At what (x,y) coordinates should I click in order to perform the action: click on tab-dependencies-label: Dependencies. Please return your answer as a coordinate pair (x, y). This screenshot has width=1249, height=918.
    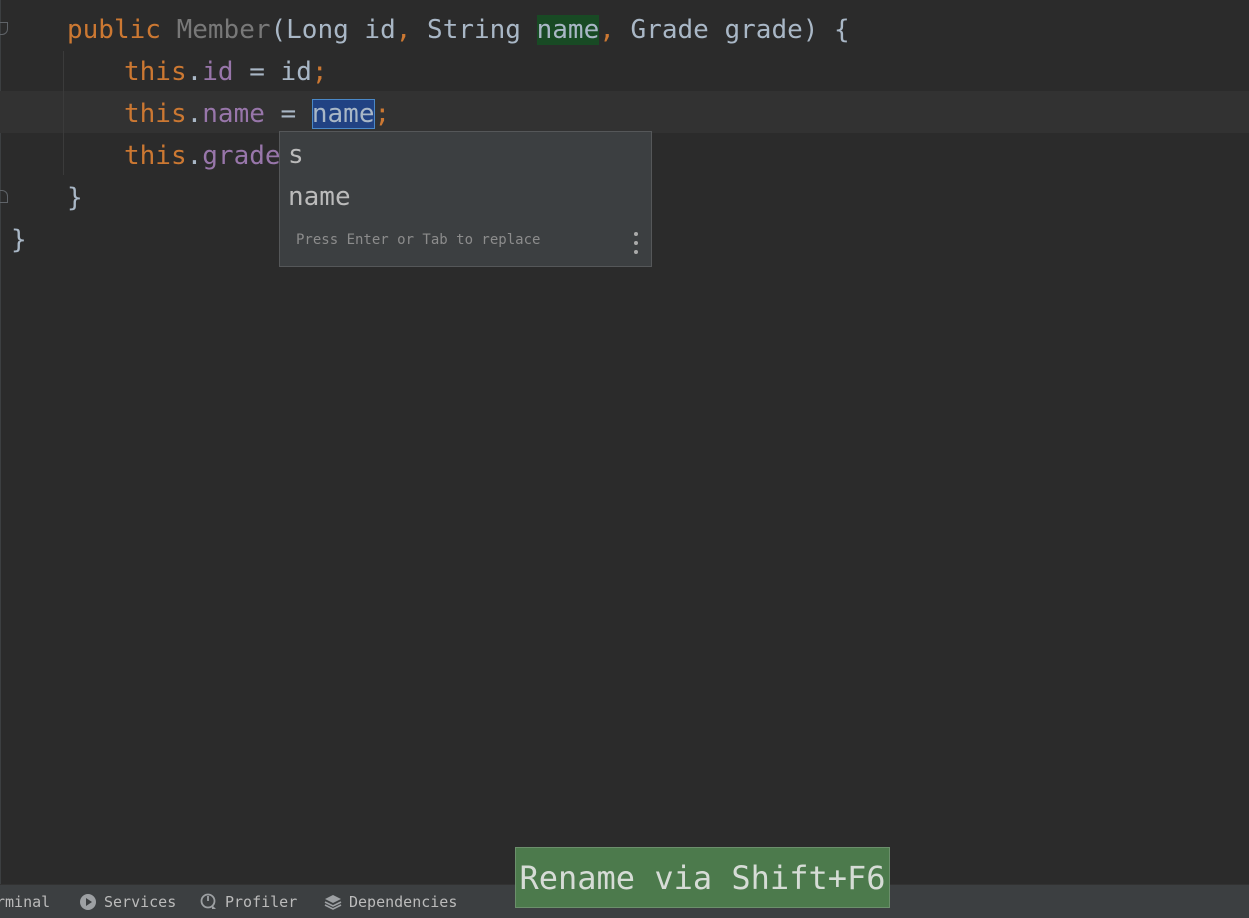
    Looking at the image, I should click on (403, 902).